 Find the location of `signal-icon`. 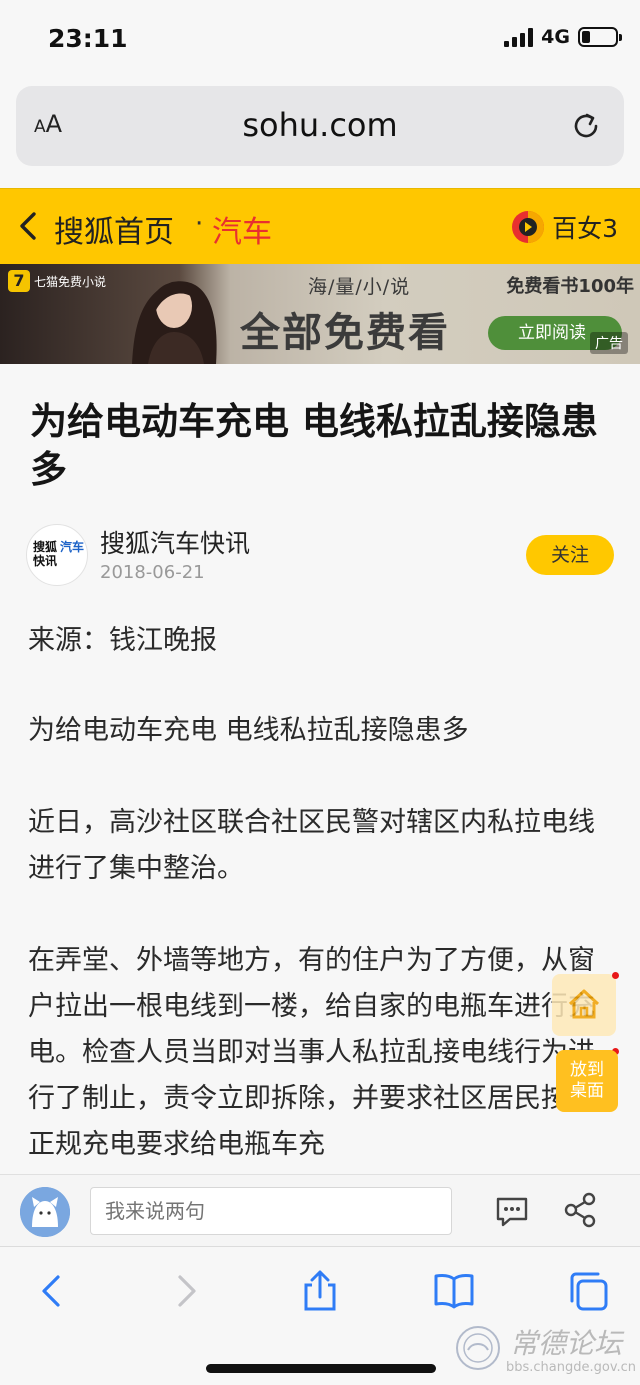

signal-icon is located at coordinates (519, 37).